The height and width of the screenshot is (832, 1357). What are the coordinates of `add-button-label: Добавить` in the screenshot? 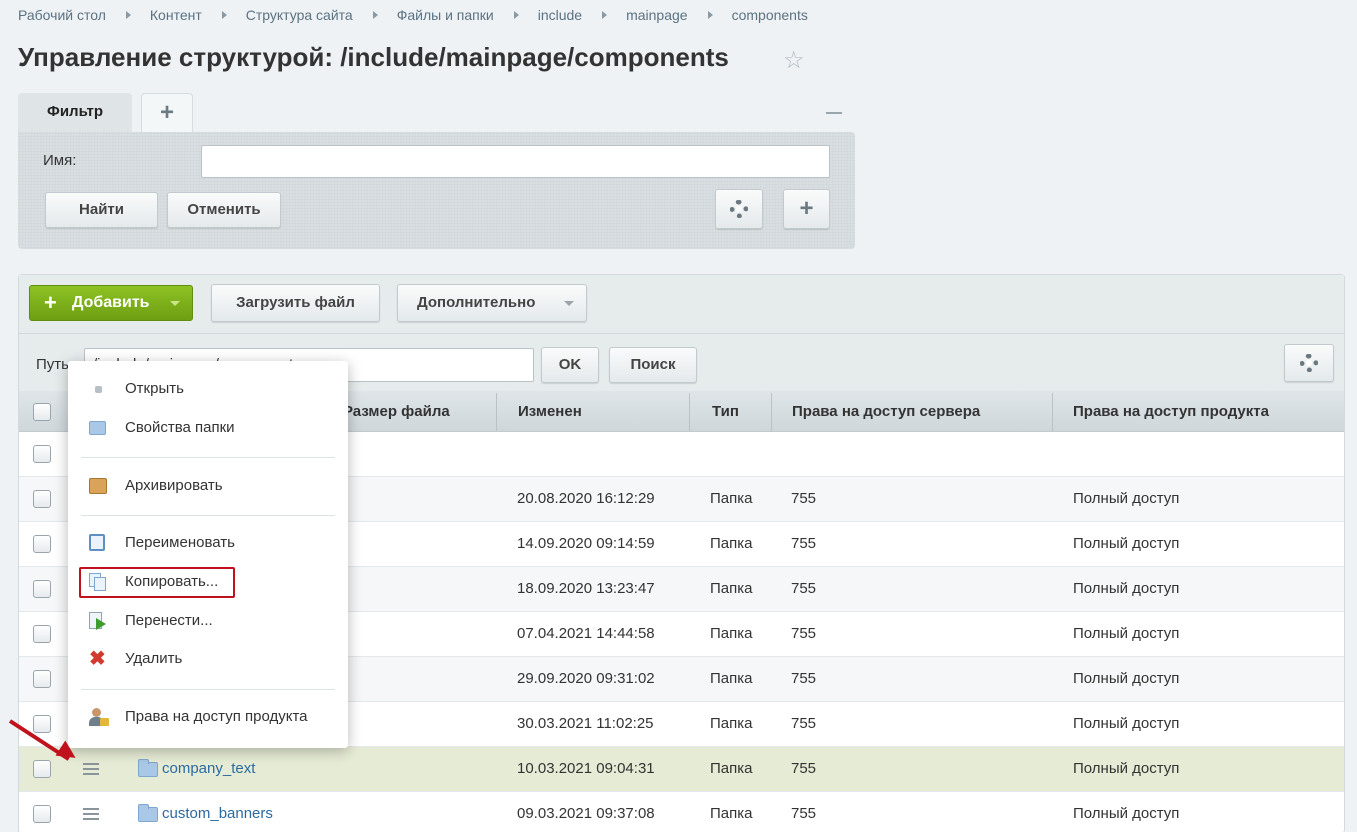 It's located at (111, 302).